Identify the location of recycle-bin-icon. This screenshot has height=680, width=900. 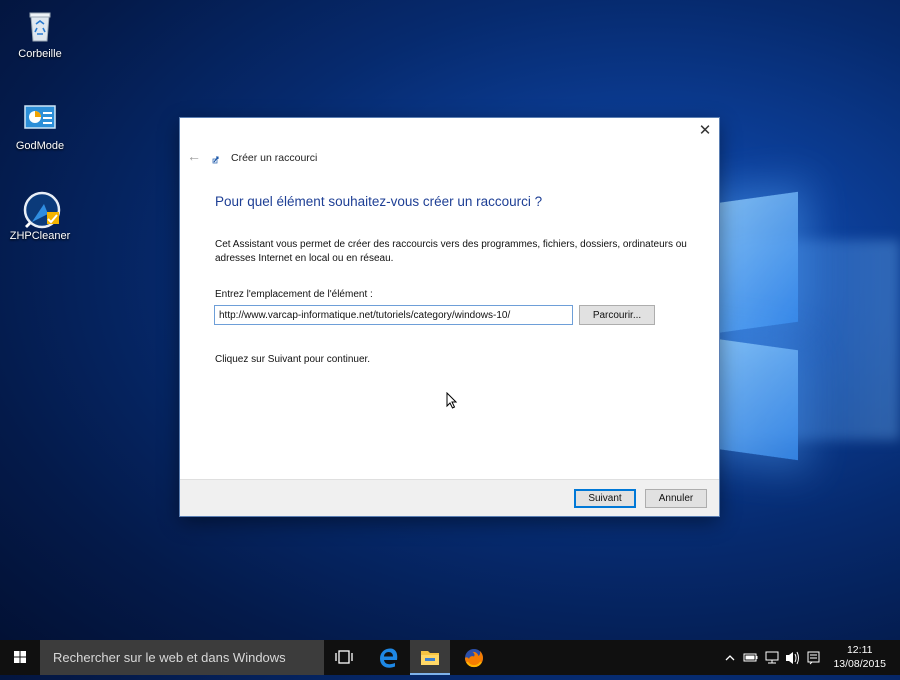
(40, 26).